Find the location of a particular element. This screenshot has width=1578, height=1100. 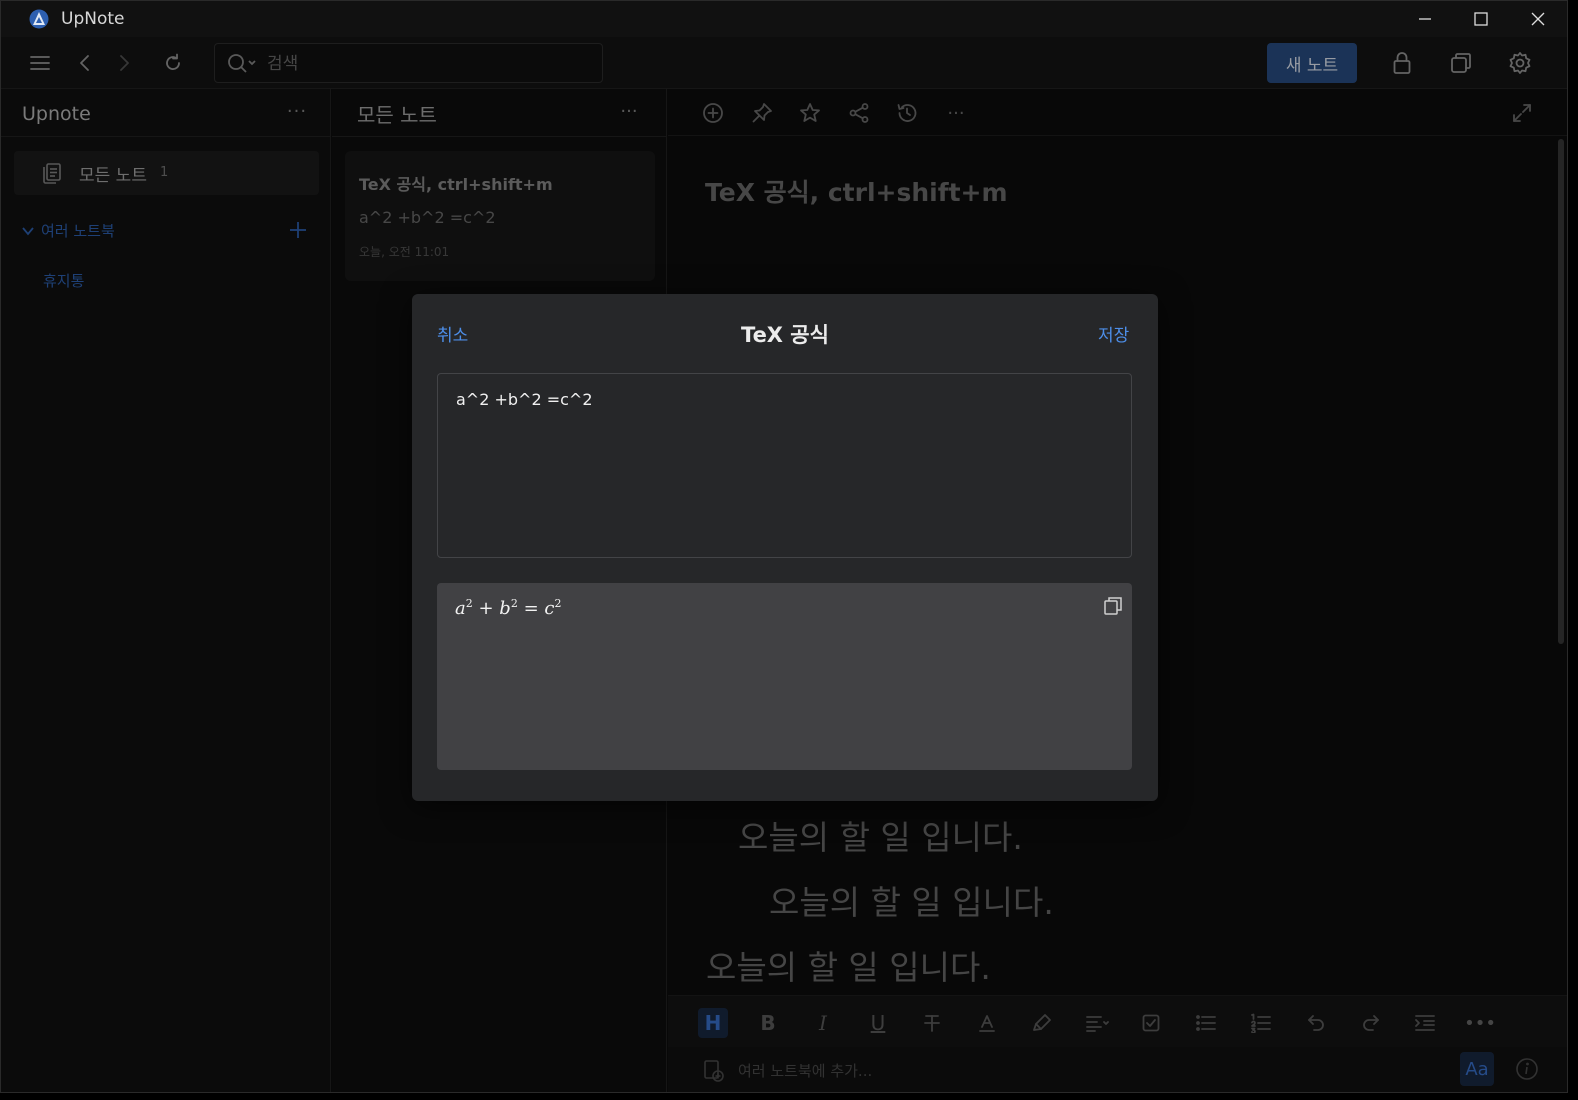

sidebar-more-button: ··· is located at coordinates (297, 113).